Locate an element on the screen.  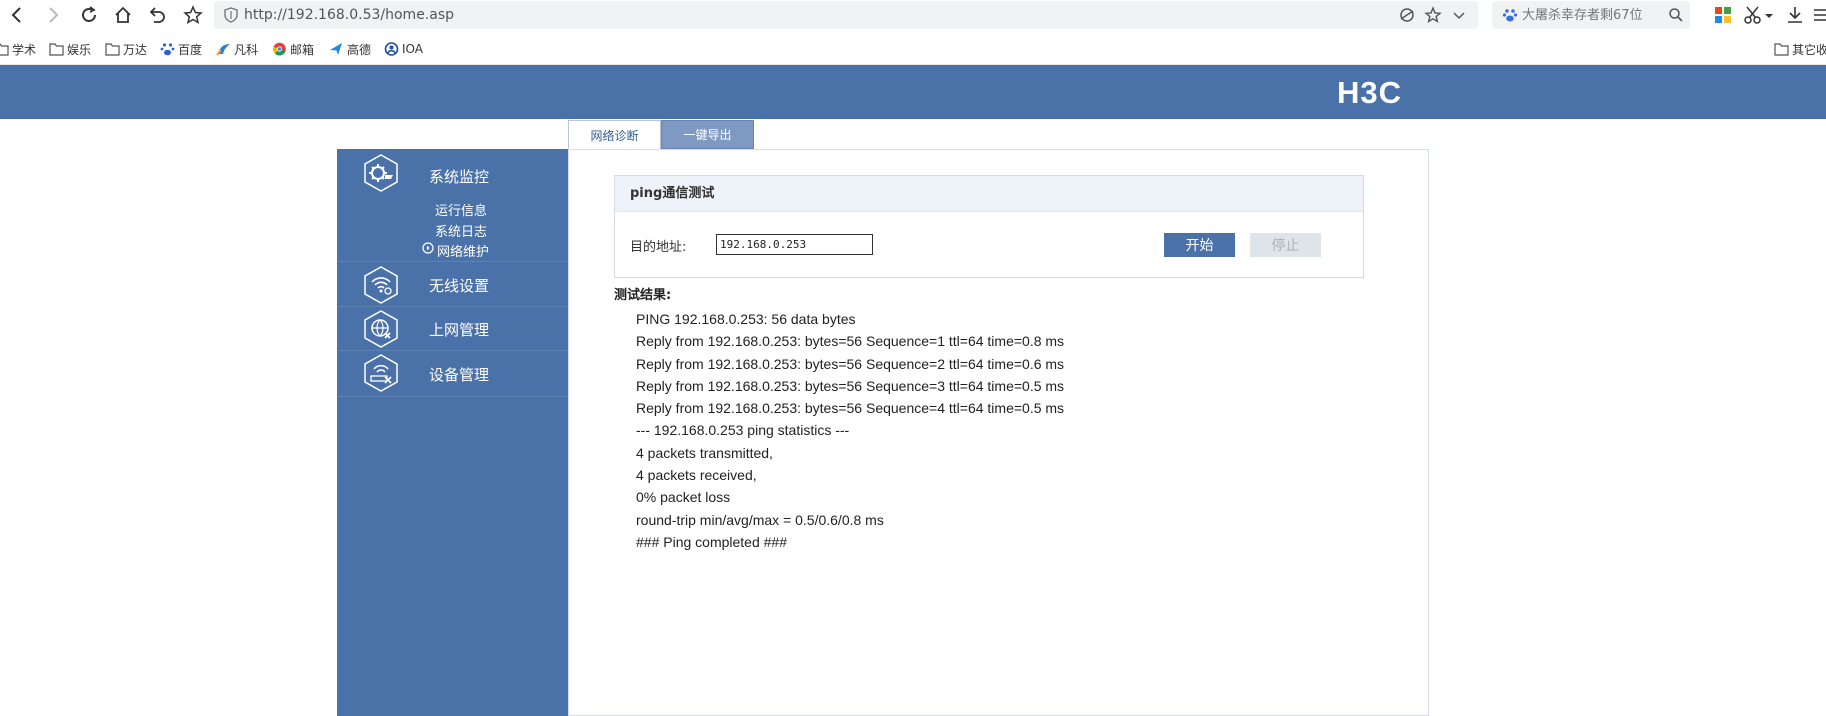
sidebar-subitem-run-info: 运行信息 is located at coordinates (461, 209).